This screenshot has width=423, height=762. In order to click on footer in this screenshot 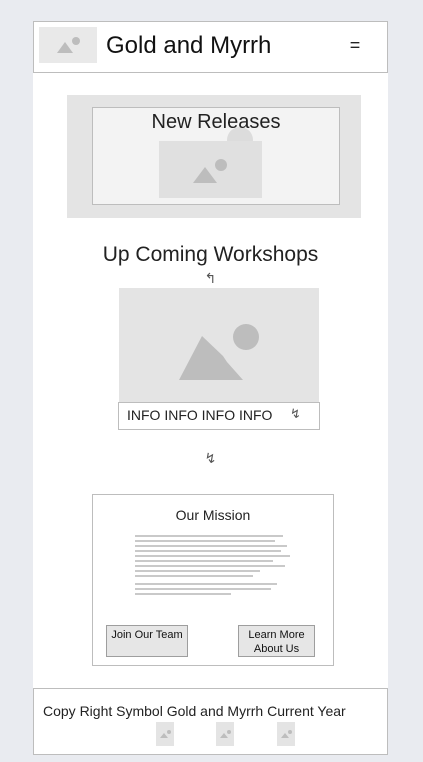, I will do `click(210, 721)`.